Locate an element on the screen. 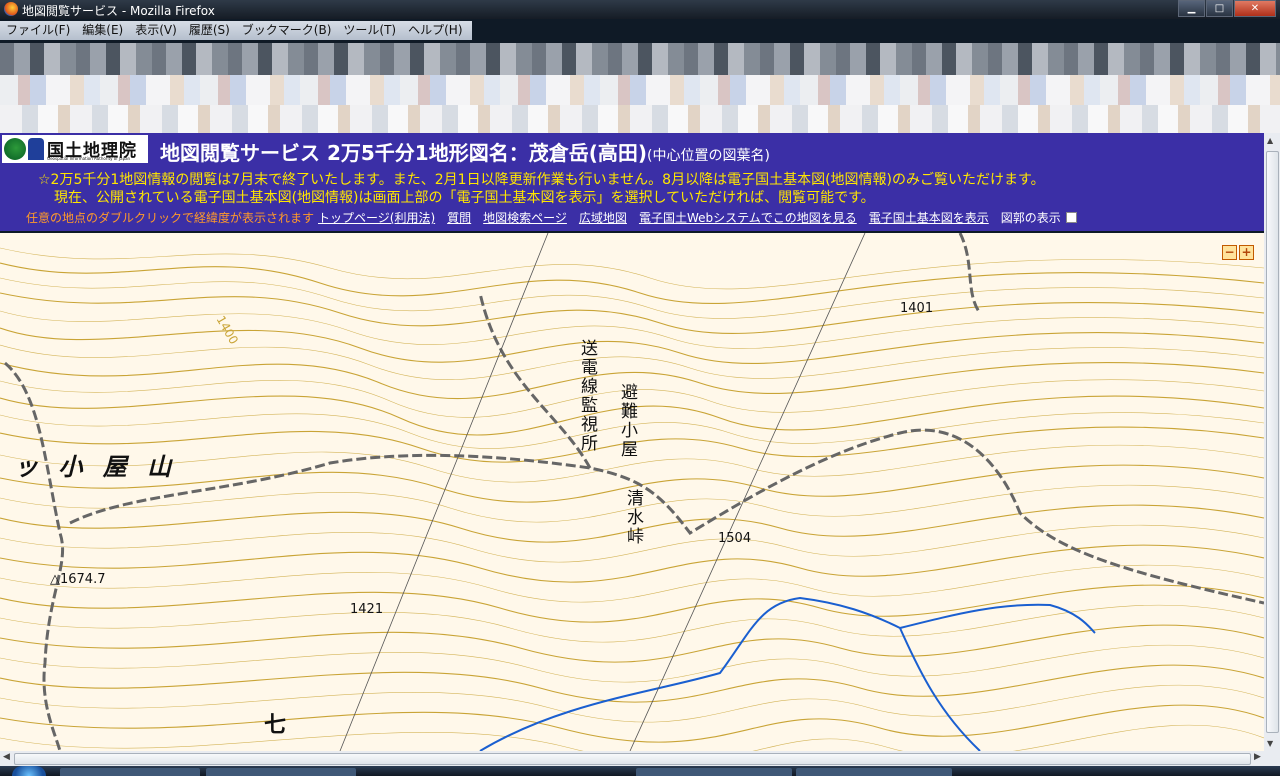 This screenshot has width=1280, height=776. scroll-left-icon: ◀ is located at coordinates (6, 757).